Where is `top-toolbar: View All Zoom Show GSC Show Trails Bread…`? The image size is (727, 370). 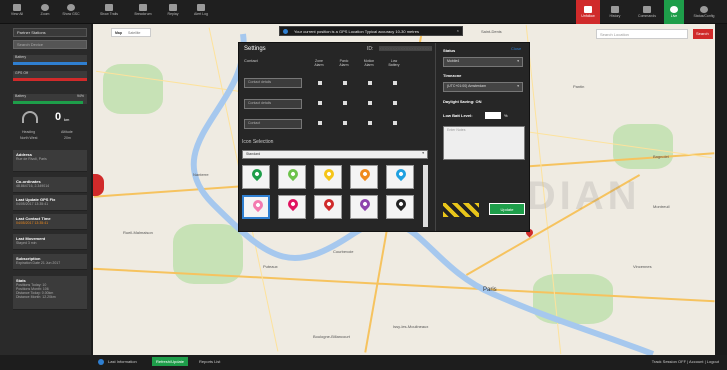 top-toolbar: View All Zoom Show GSC Show Trails Bread… is located at coordinates (363, 12).